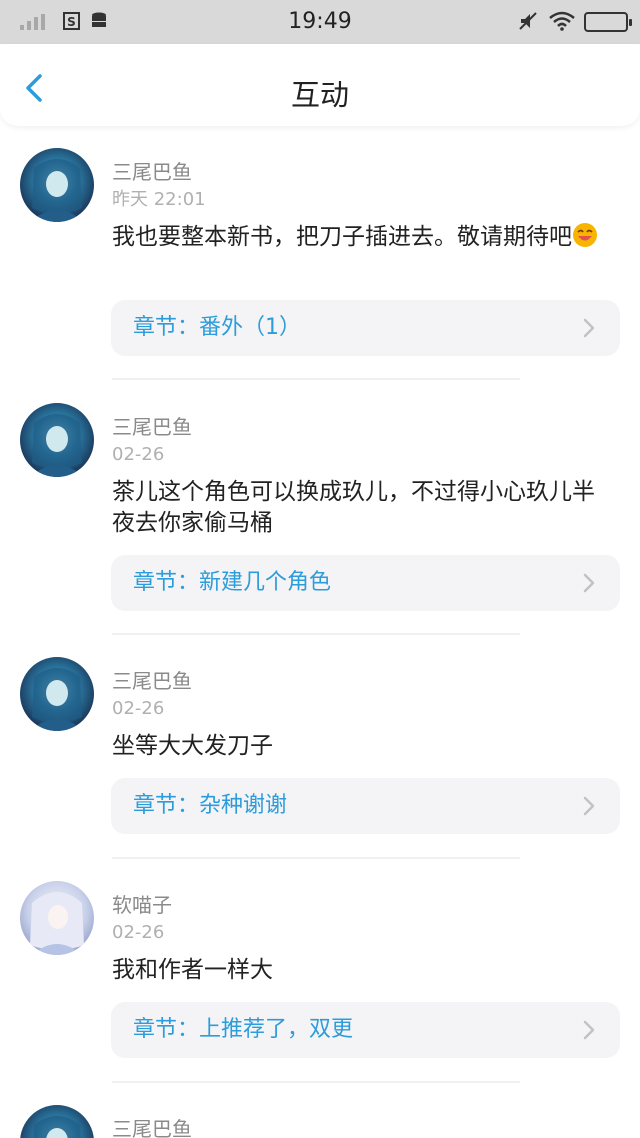  I want to click on nav-bar: 互动, so click(320, 85).